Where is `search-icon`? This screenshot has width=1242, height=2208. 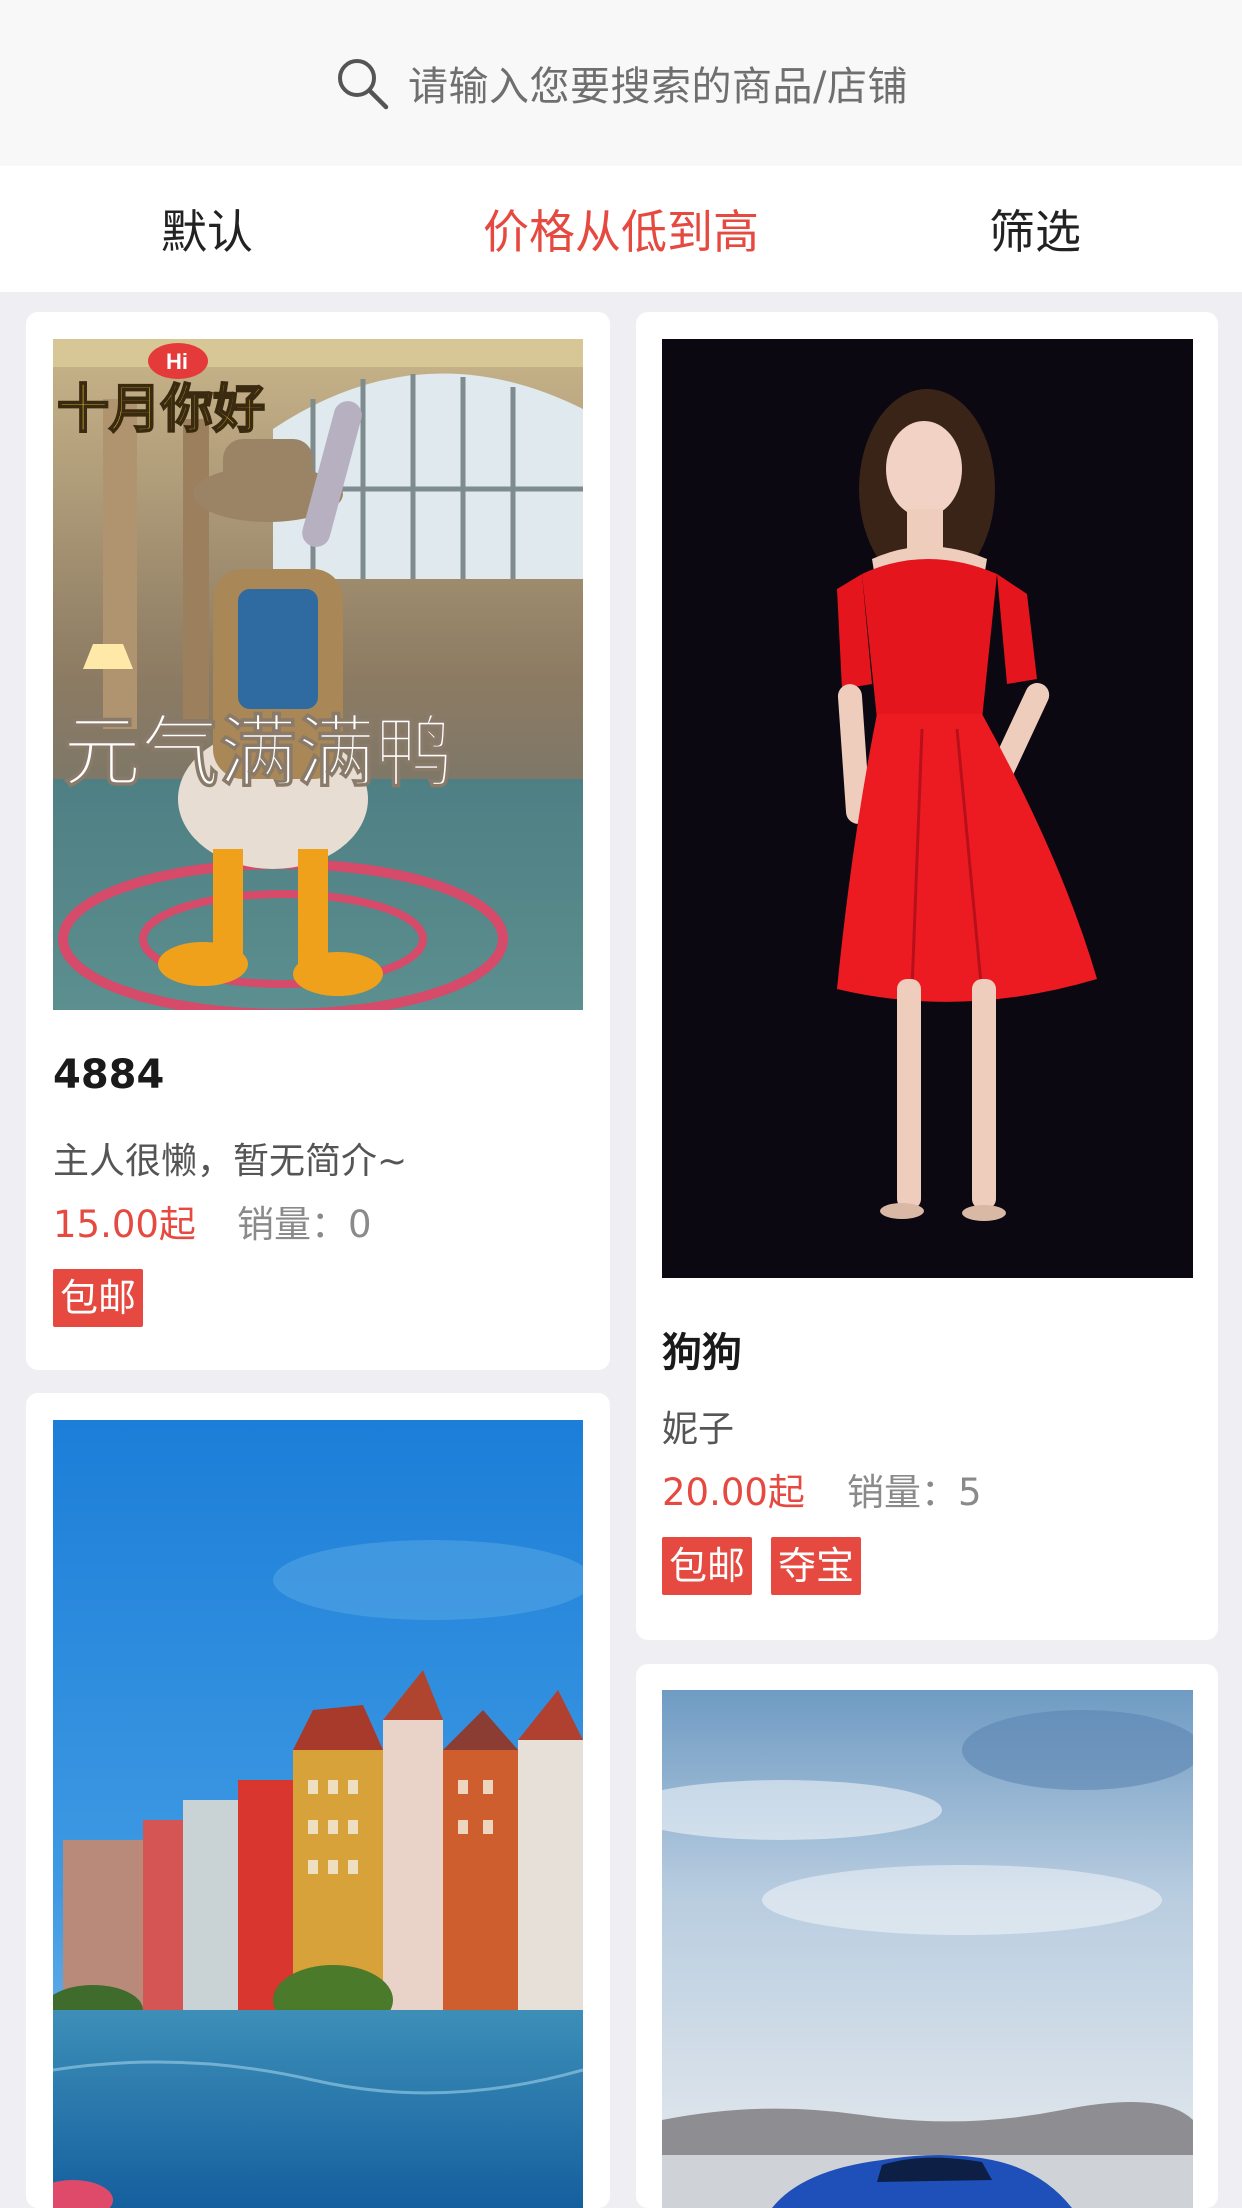
search-icon is located at coordinates (363, 84).